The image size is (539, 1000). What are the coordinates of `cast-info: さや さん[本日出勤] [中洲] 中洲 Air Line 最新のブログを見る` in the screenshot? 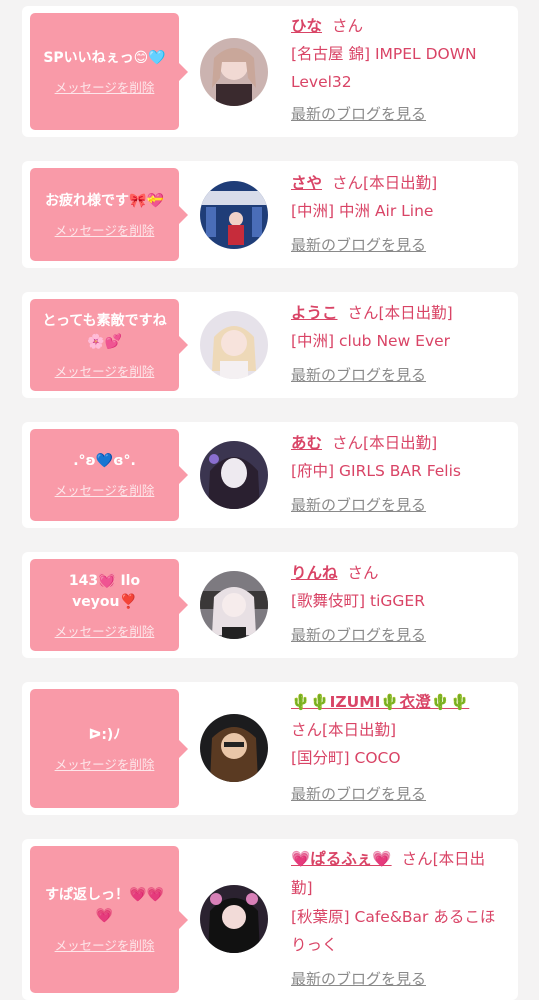 It's located at (398, 214).